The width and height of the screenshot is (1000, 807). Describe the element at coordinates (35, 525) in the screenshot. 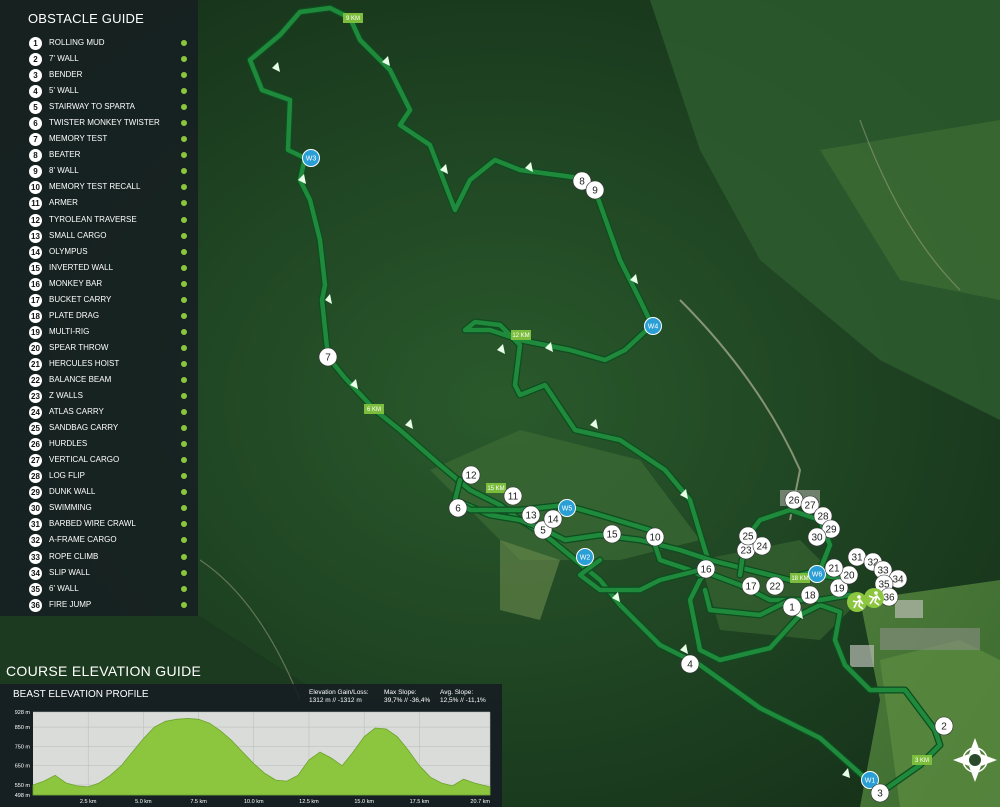

I see `obstacle-number-badge: 31` at that location.